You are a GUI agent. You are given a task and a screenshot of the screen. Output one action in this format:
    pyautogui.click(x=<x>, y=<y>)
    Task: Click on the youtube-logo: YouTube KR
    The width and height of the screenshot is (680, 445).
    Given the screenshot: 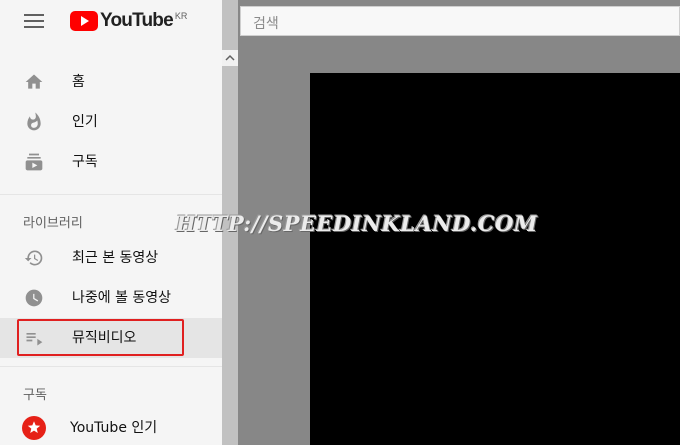 What is the action you would take?
    pyautogui.click(x=128, y=21)
    